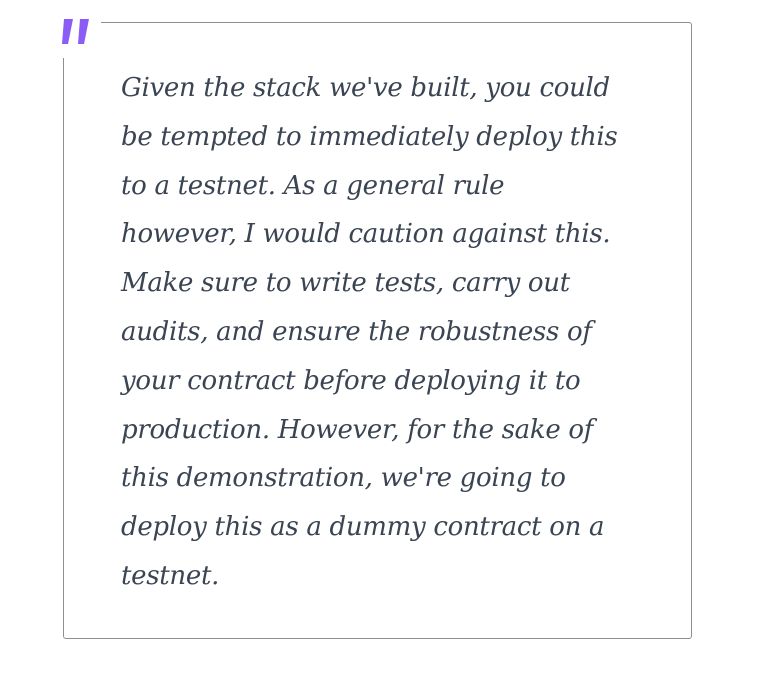 This screenshot has width=765, height=674. Describe the element at coordinates (357, 429) in the screenshot. I see `quote-line: production. However, for the sake of` at that location.